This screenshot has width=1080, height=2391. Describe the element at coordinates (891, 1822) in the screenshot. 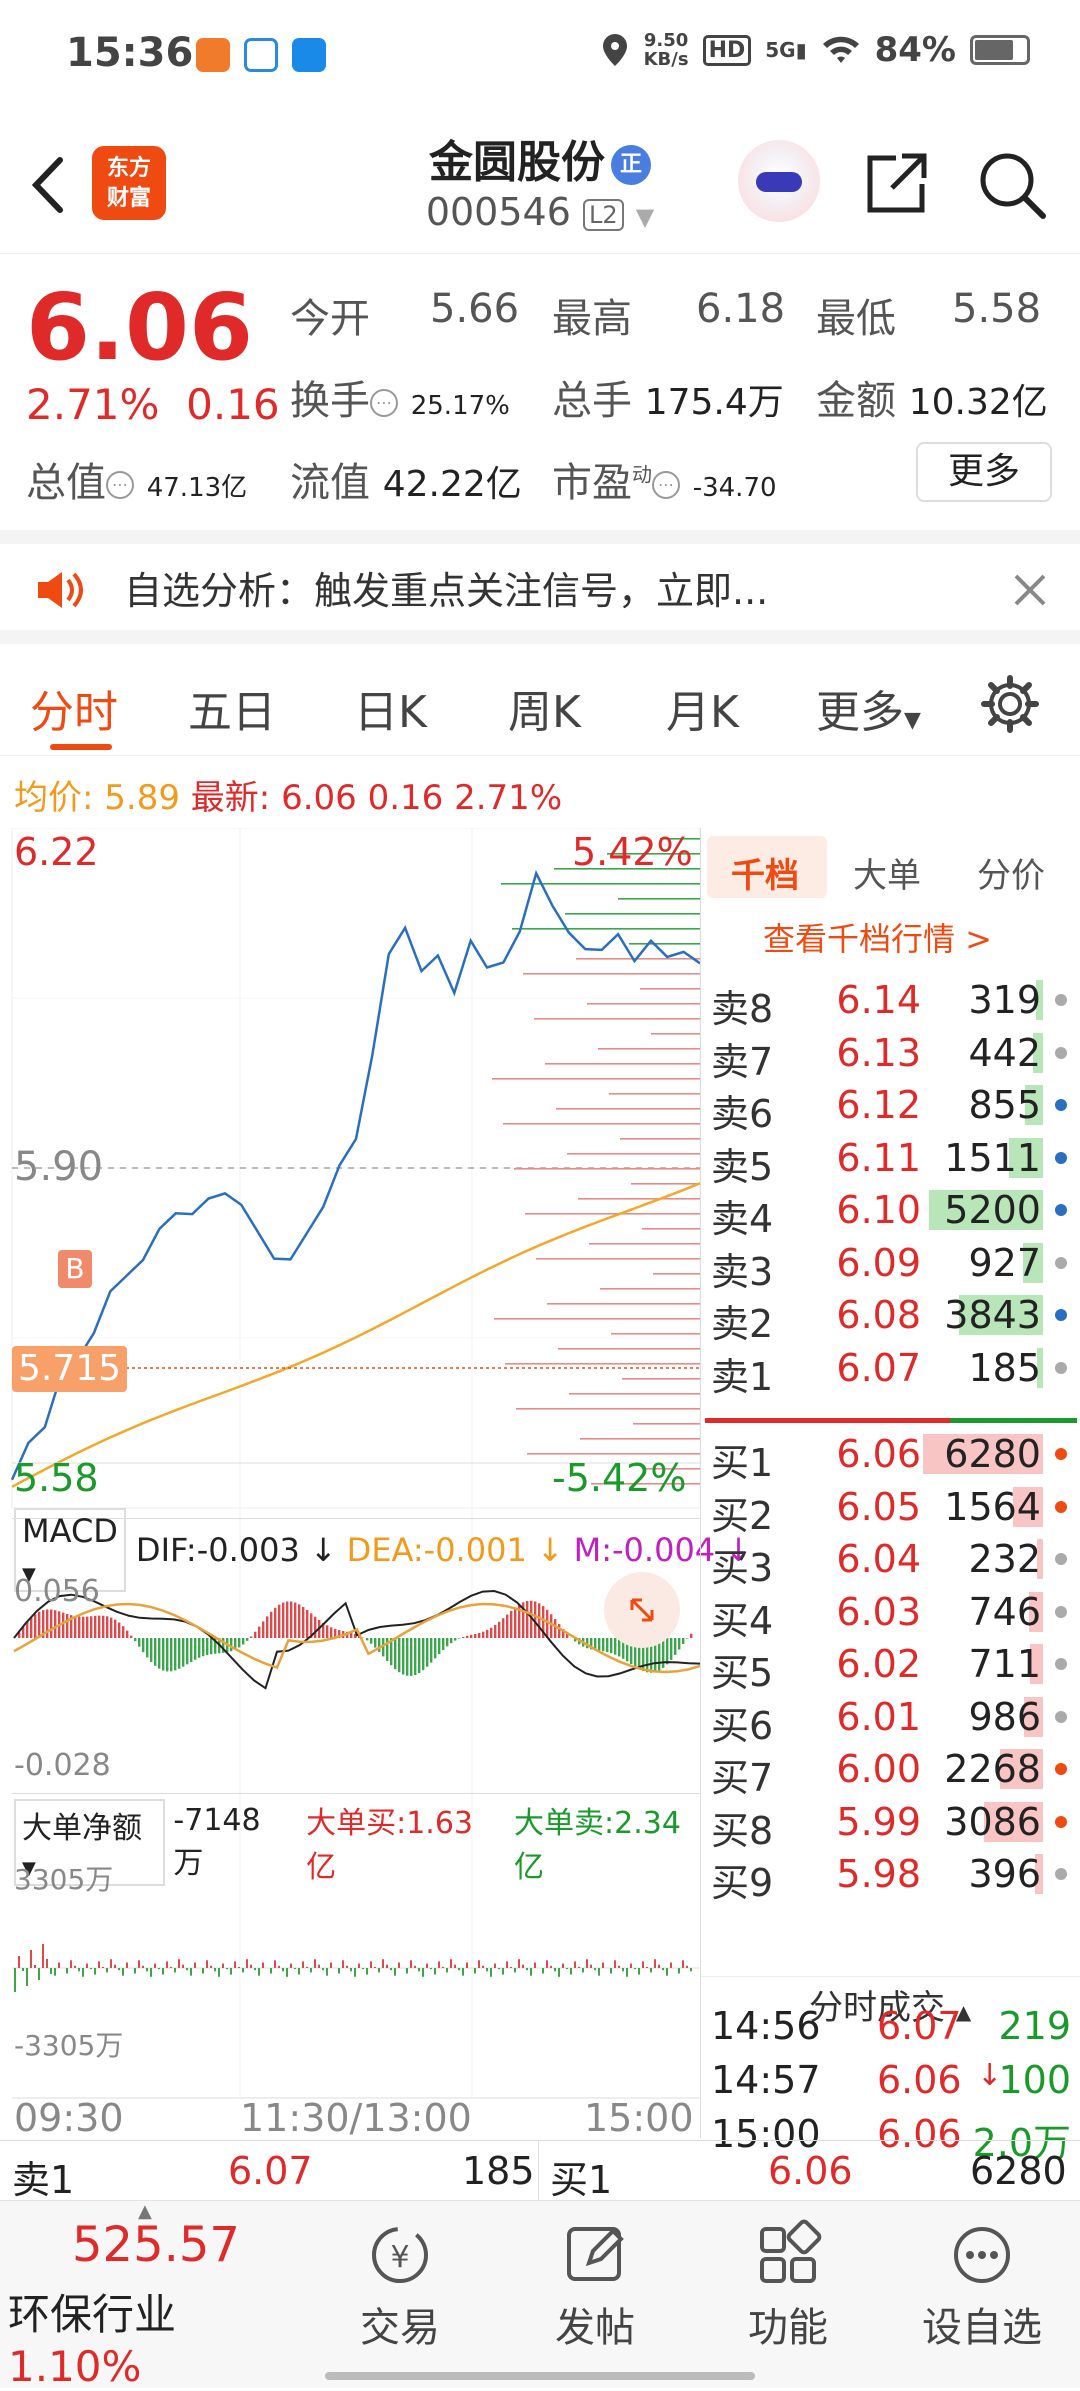

I see `bid-row: 买85.993086` at that location.